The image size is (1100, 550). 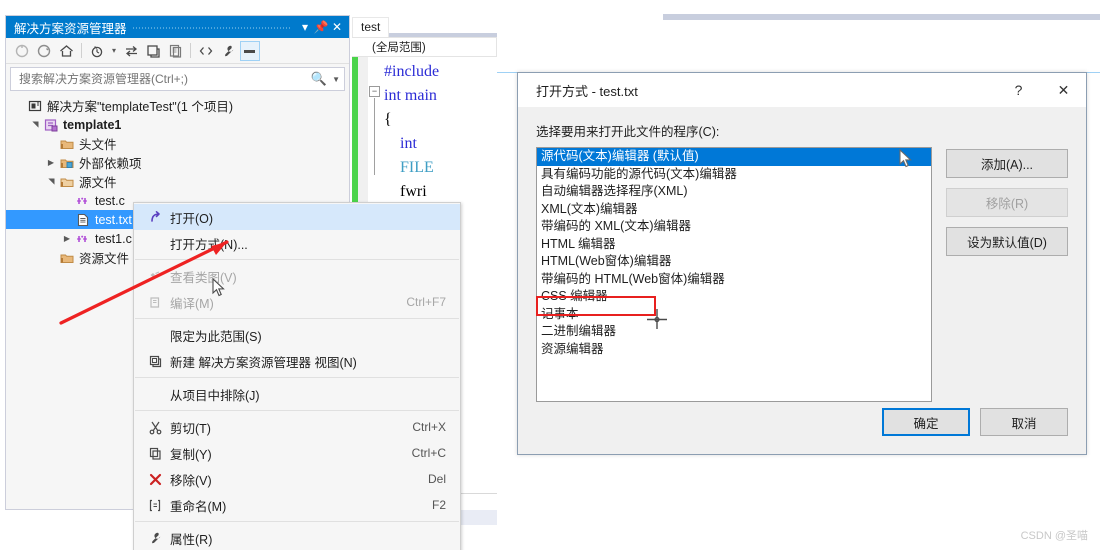 I want to click on dialog-button-D: 设为默认值(D), so click(x=1007, y=241).